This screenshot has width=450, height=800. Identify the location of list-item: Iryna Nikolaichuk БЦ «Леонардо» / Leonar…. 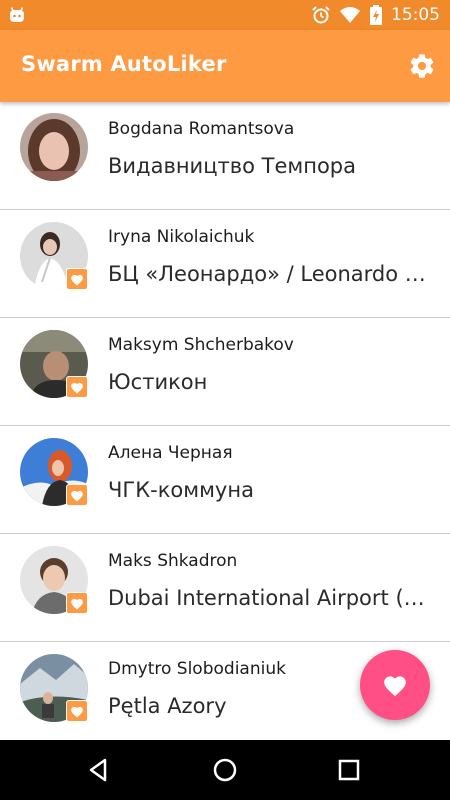
(225, 264).